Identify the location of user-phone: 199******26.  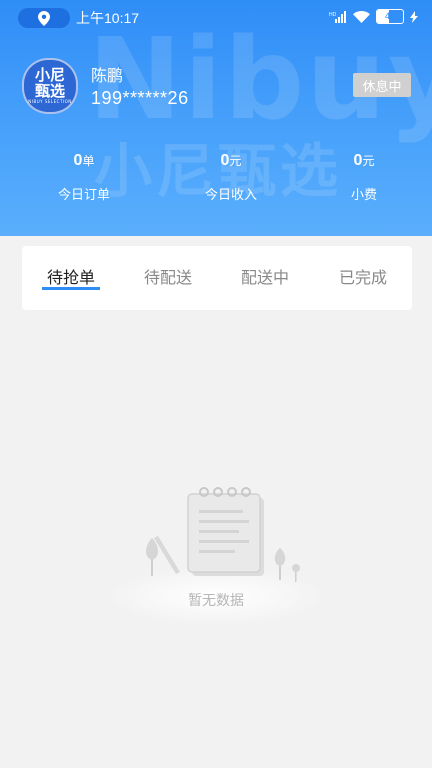
(140, 98).